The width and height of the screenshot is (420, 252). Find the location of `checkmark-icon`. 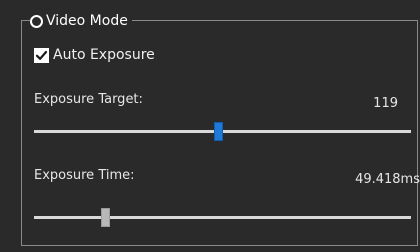

checkmark-icon is located at coordinates (41, 55).